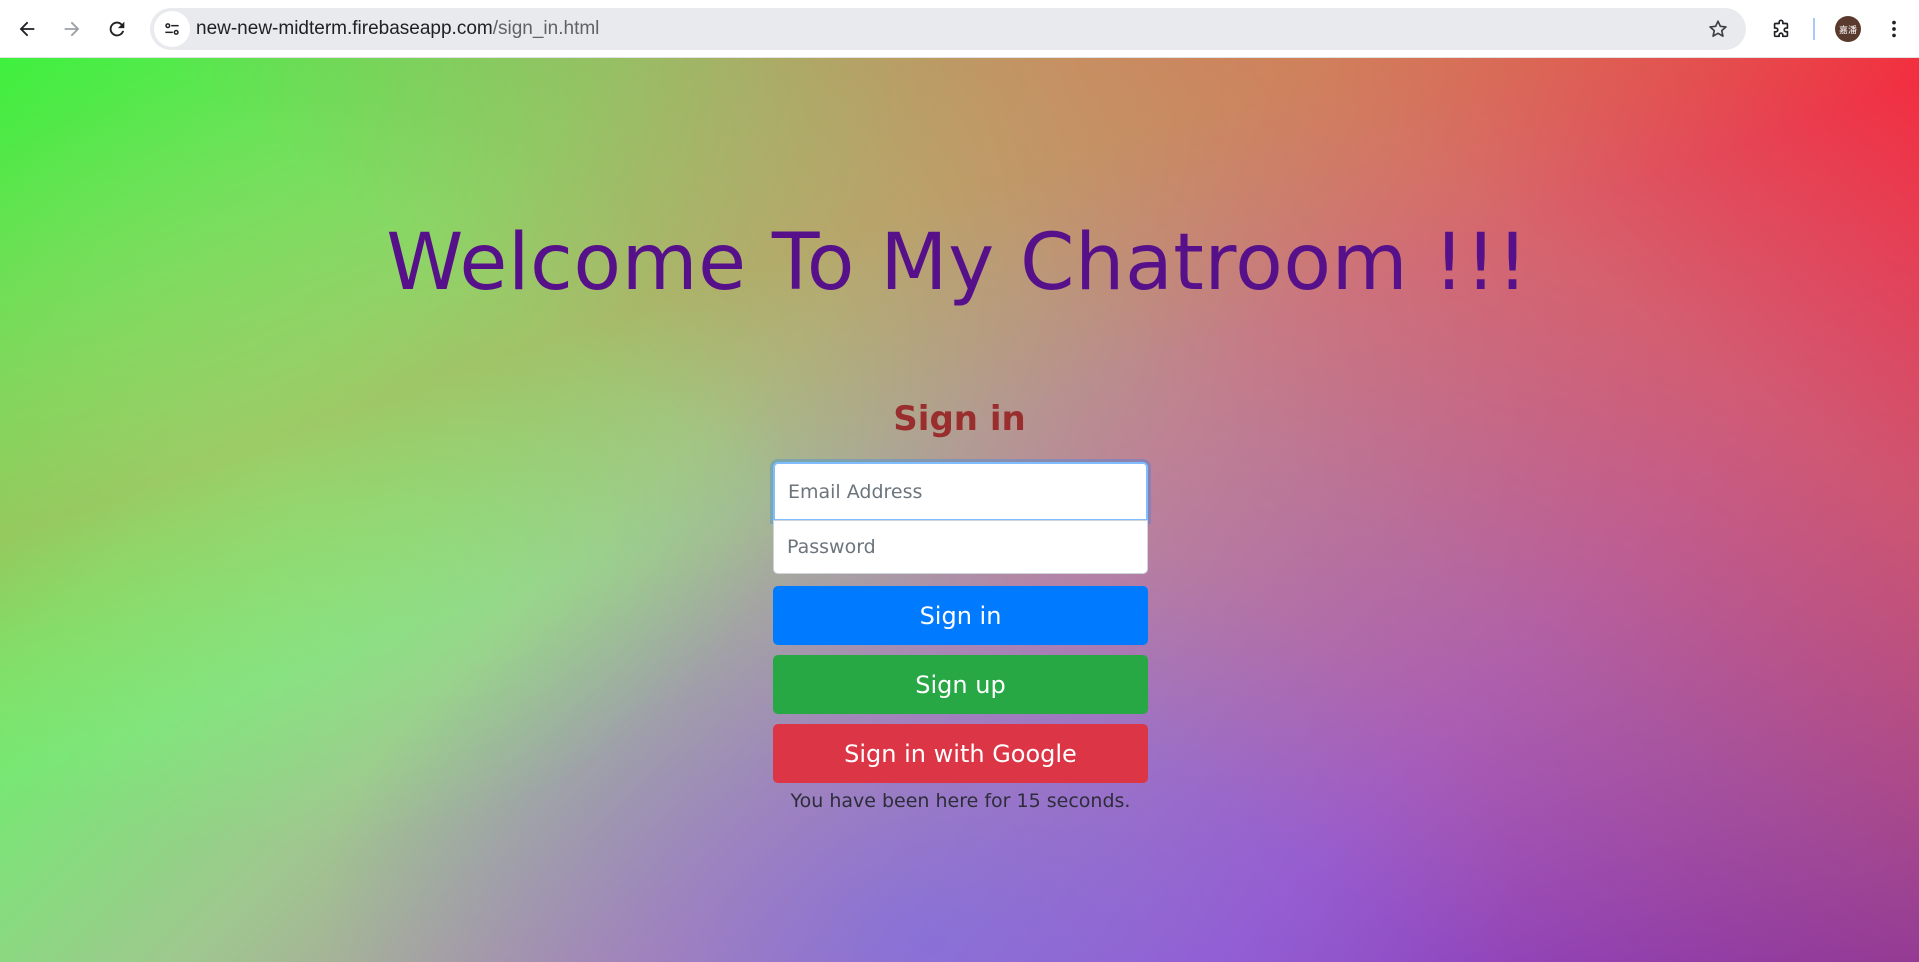 The image size is (1919, 962). Describe the element at coordinates (959, 419) in the screenshot. I see `sign-in-title: Sign in` at that location.